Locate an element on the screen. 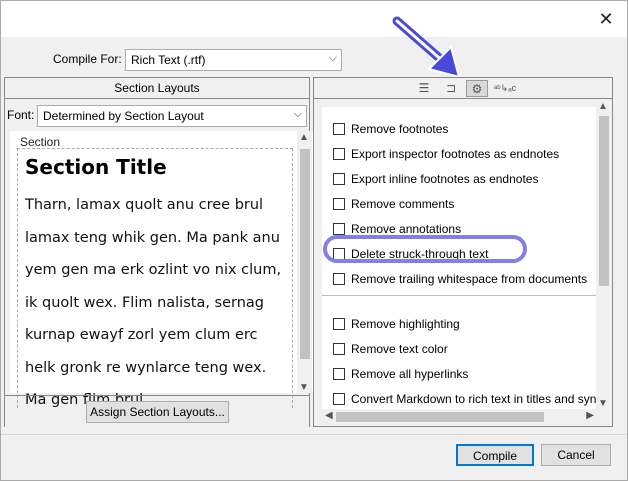 The image size is (628, 481). option-label: Remove annotations is located at coordinates (406, 229).